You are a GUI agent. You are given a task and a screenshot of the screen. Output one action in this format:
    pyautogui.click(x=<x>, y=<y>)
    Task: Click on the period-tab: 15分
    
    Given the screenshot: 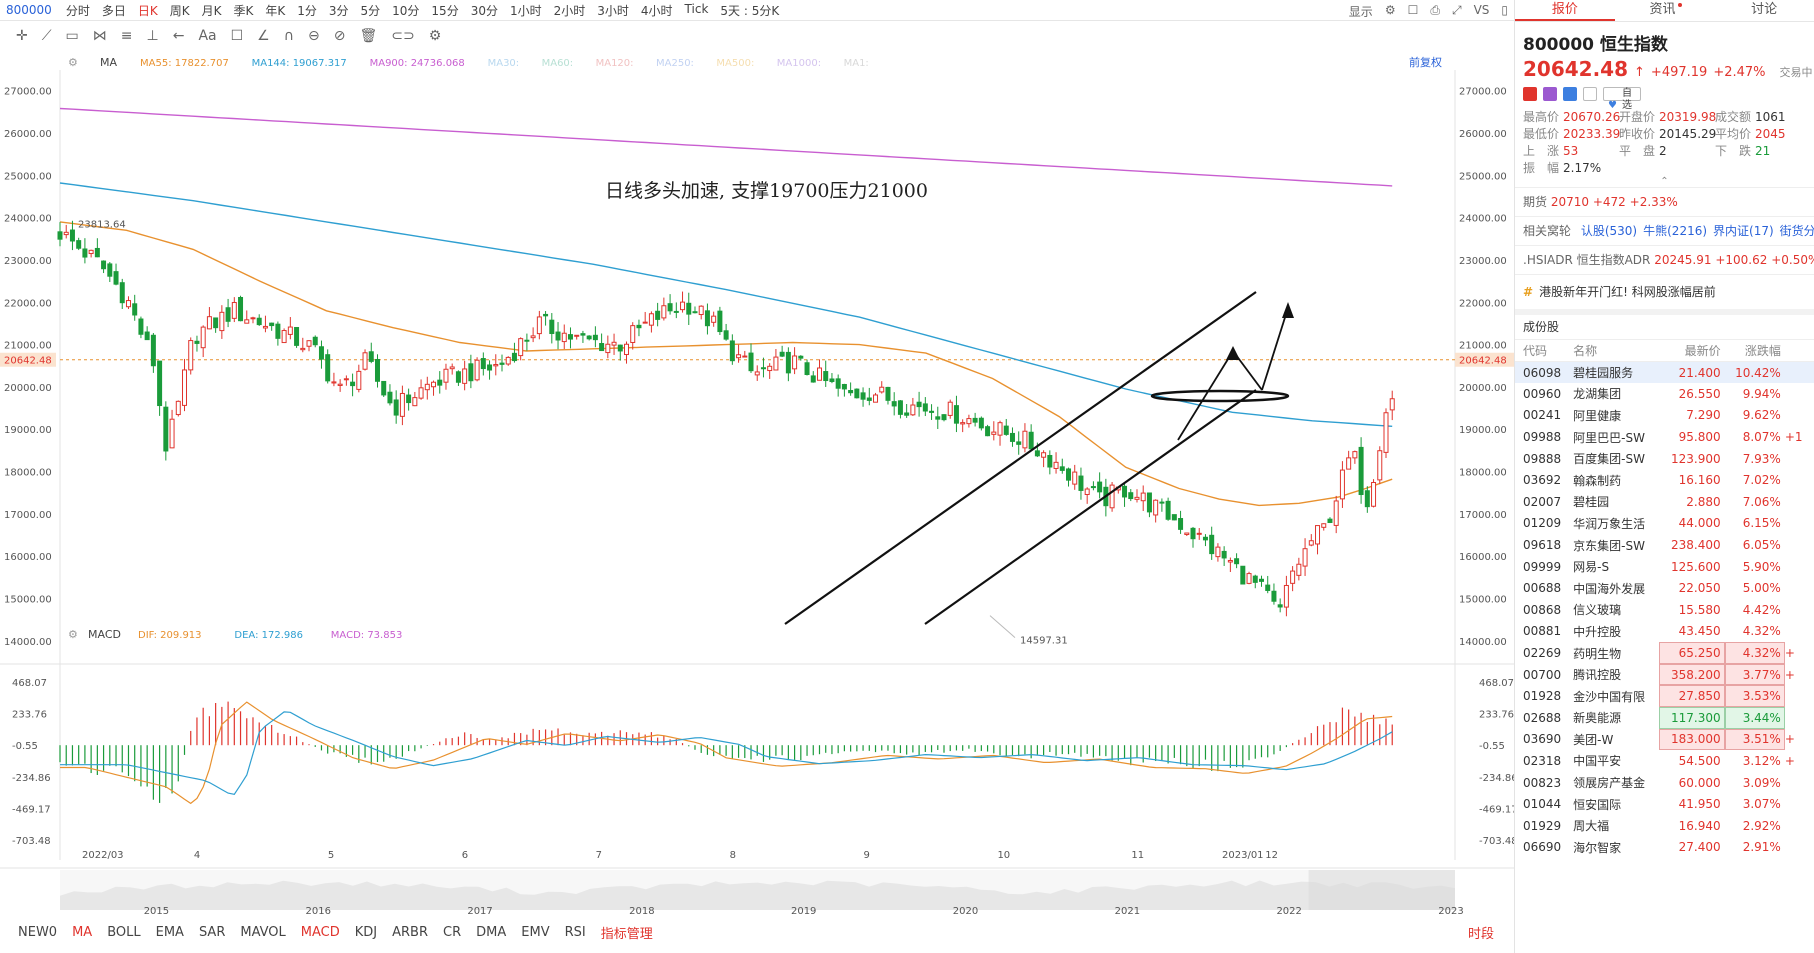 What is the action you would take?
    pyautogui.click(x=444, y=10)
    